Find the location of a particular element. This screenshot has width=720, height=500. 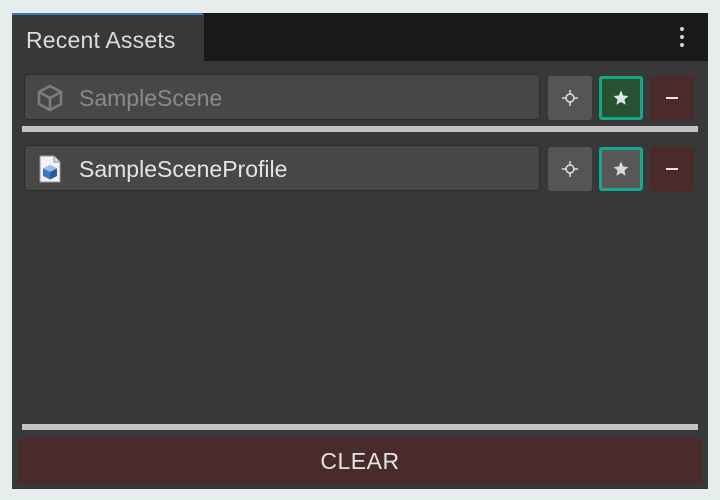

scriptable-object-icon is located at coordinates (50, 169).